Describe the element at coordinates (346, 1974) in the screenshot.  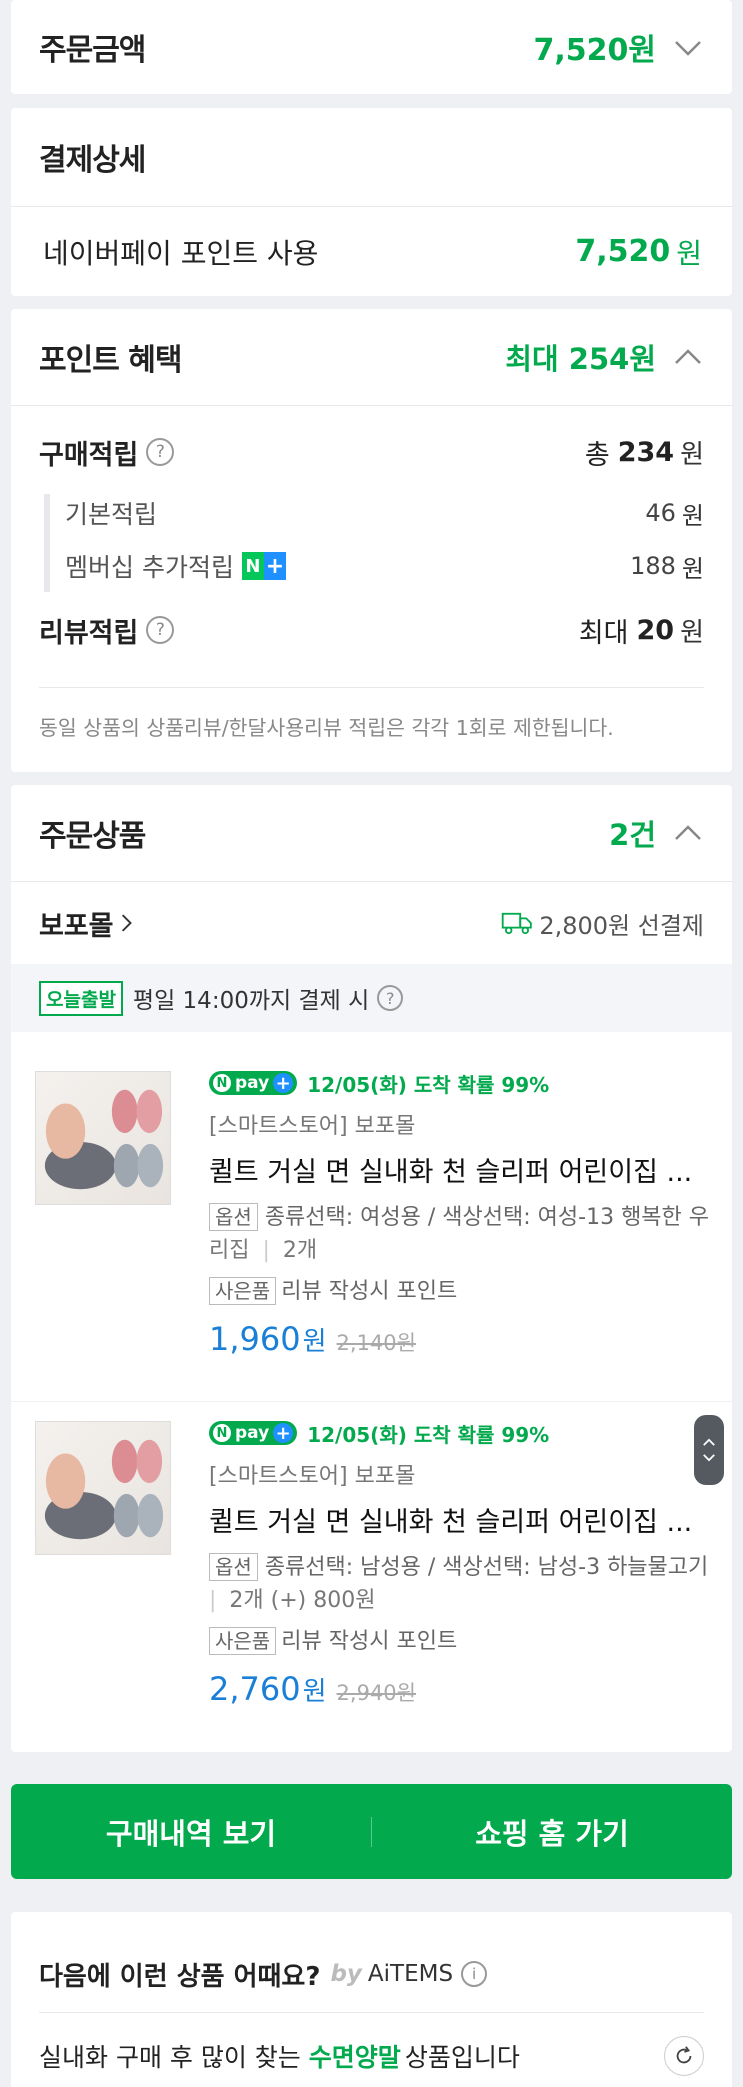
I see `recommend-by: by` at that location.